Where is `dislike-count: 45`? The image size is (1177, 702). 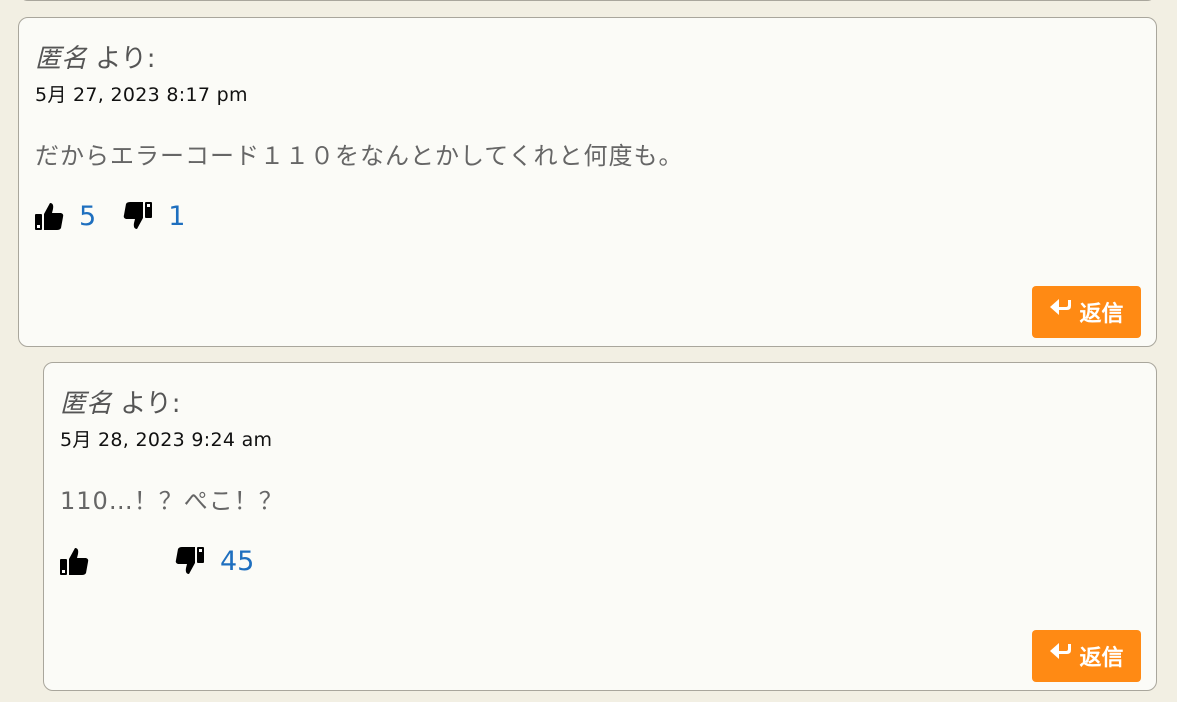
dislike-count: 45 is located at coordinates (237, 561).